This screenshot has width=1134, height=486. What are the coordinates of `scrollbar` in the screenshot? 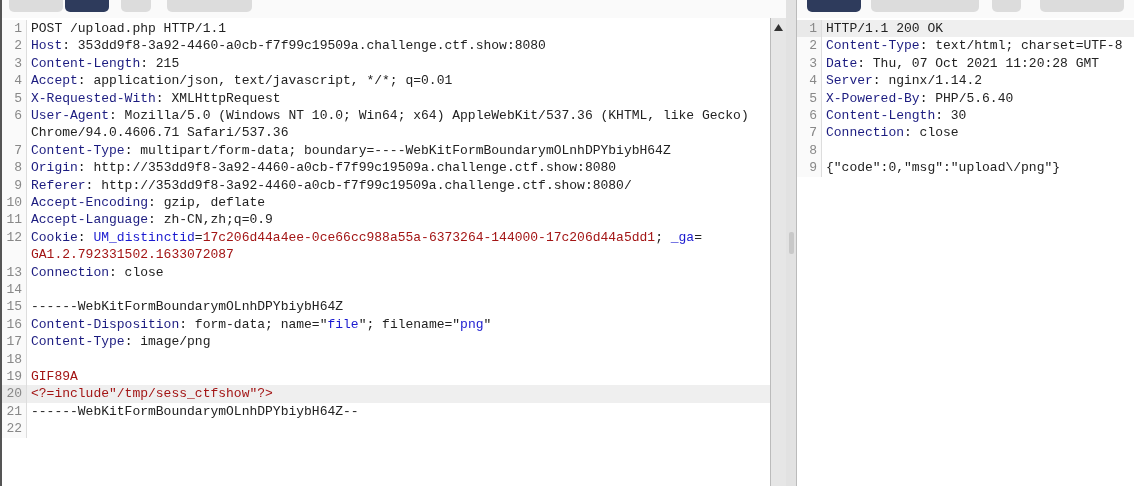 It's located at (778, 252).